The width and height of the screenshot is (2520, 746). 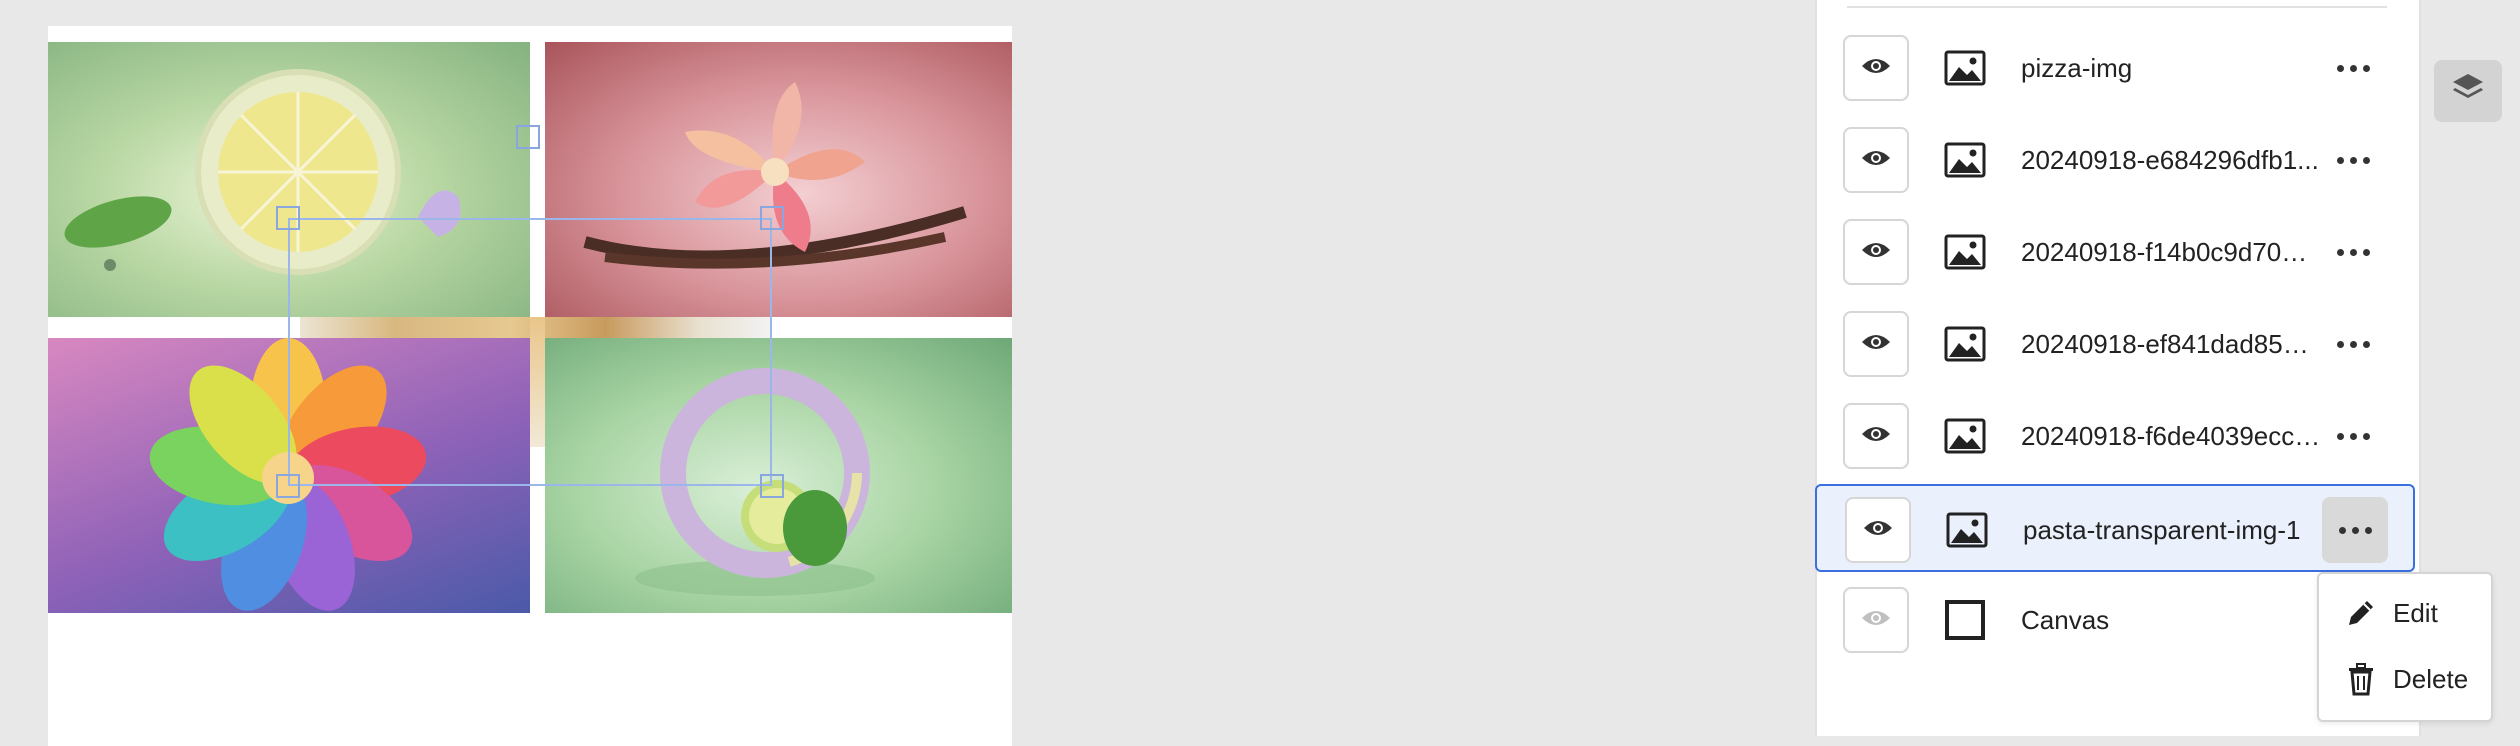 I want to click on layers-panel-toggle-button, so click(x=2468, y=91).